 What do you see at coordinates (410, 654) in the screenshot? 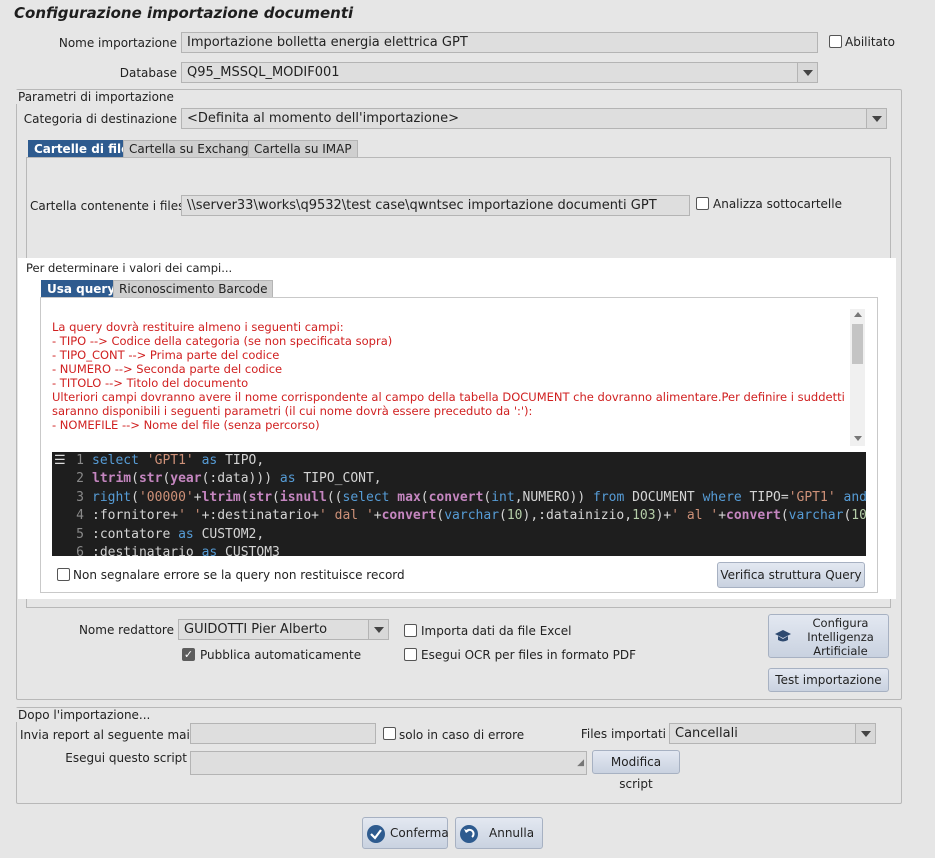
I see `esegui-ocr-checkbox` at bounding box center [410, 654].